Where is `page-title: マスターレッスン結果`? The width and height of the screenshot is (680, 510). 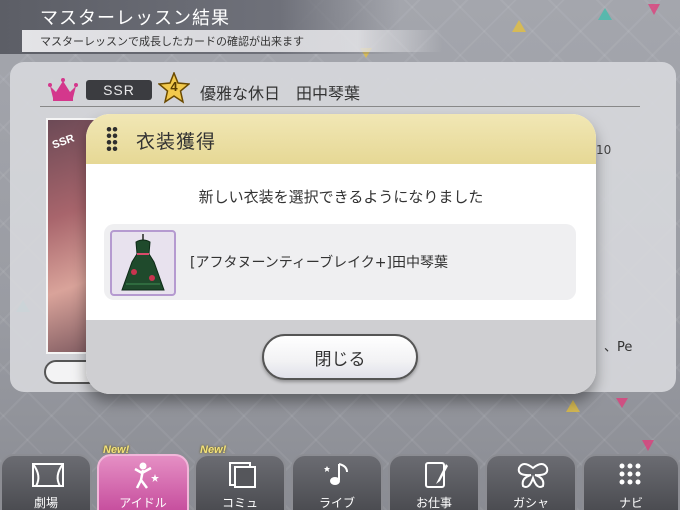 page-title: マスターレッスン結果 is located at coordinates (135, 18).